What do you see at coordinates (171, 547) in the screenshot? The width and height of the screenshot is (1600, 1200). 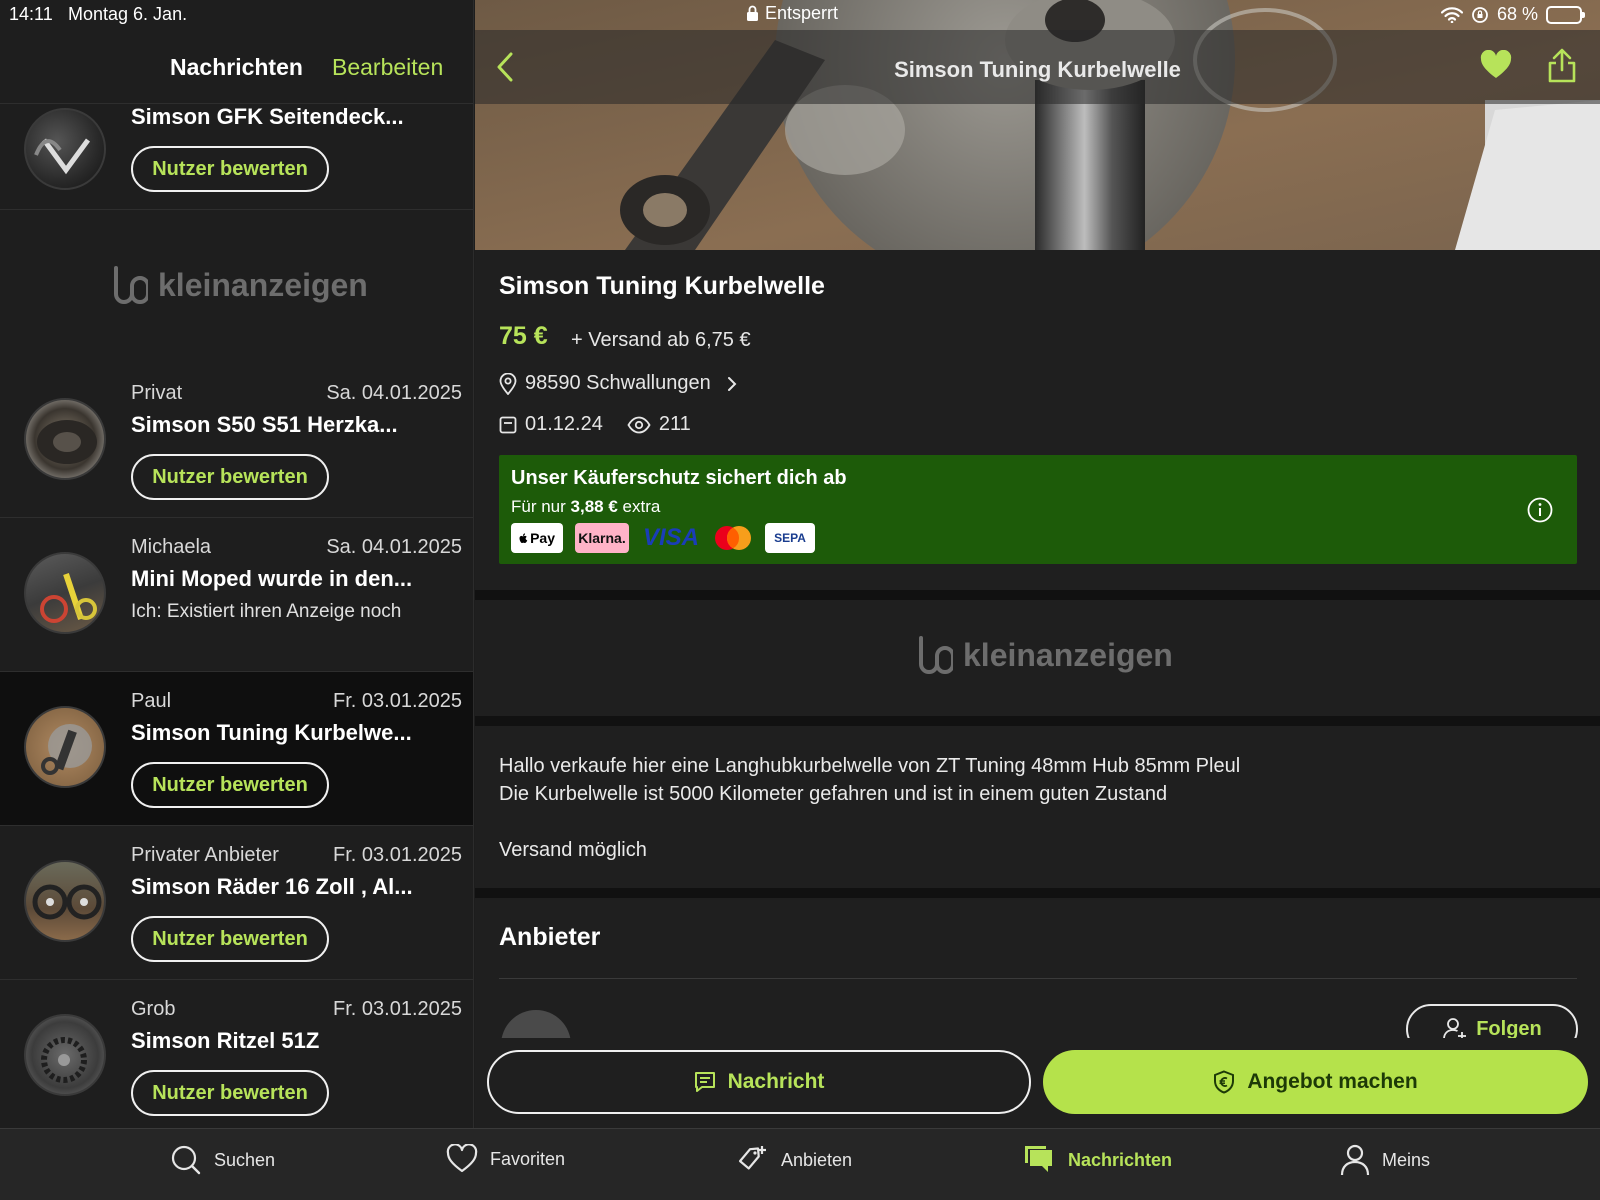 I see `sender-name: Michaela` at bounding box center [171, 547].